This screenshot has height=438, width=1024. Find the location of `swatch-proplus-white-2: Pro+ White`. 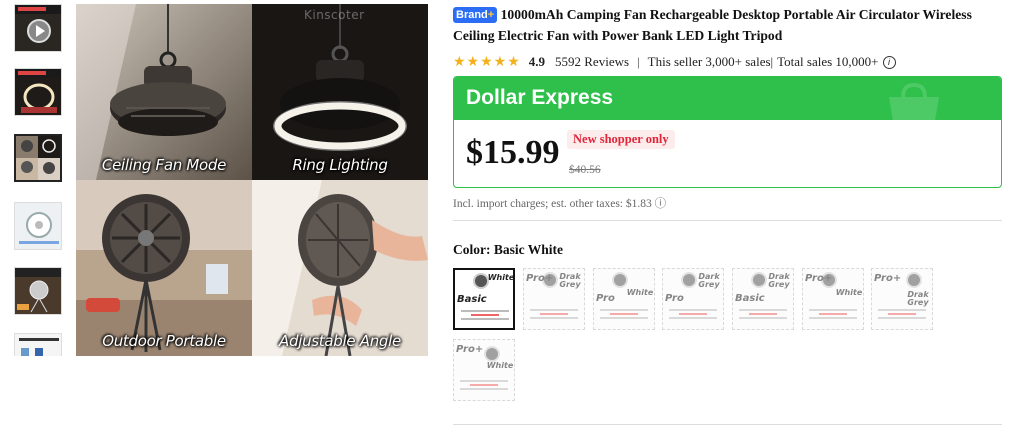

swatch-proplus-white-2: Pro+ White is located at coordinates (484, 370).